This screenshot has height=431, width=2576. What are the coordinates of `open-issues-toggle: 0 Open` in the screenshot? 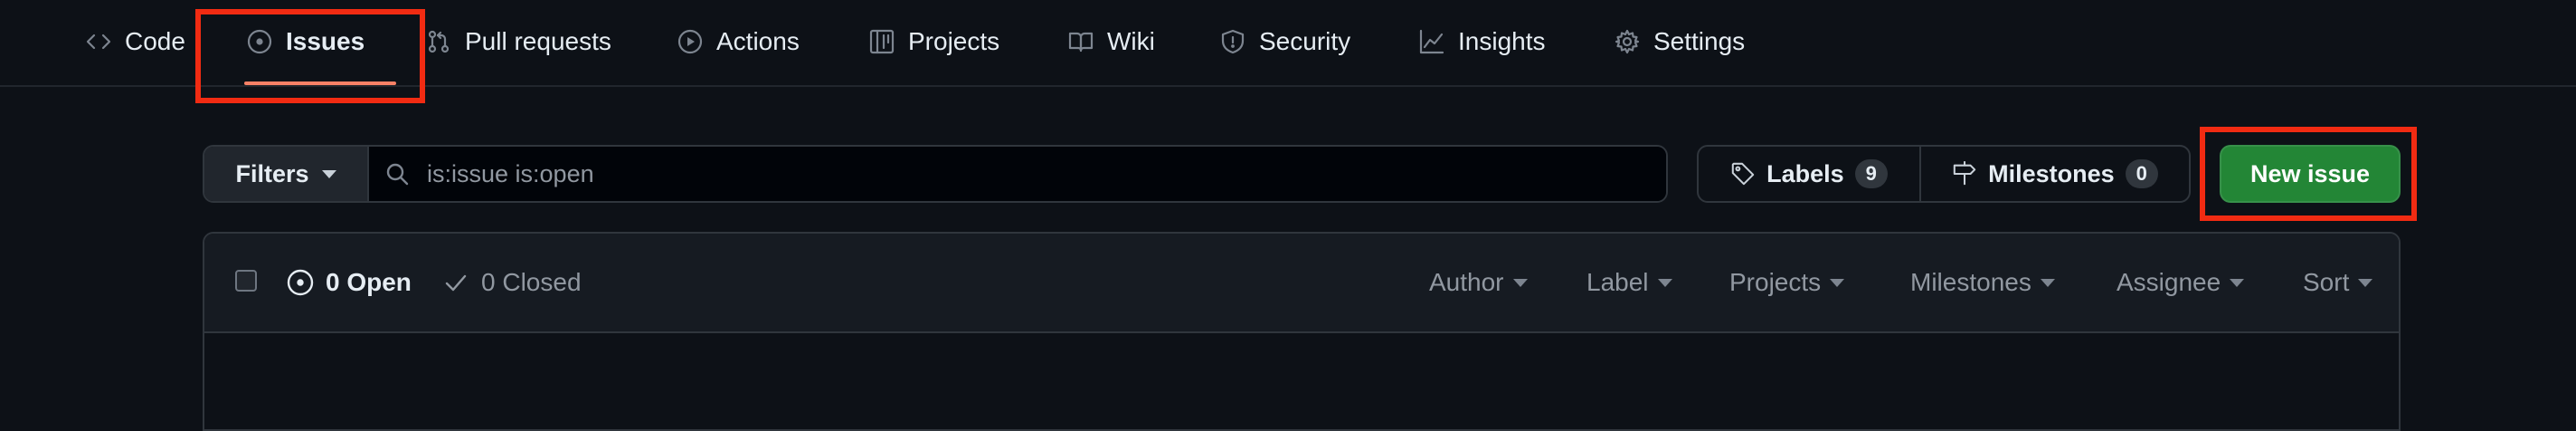 It's located at (349, 282).